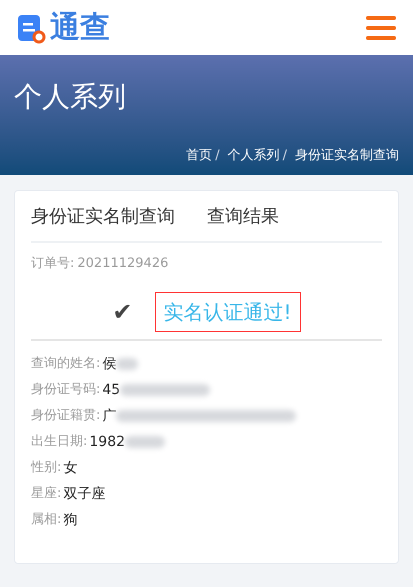 The width and height of the screenshot is (413, 587). I want to click on field-value: 女, so click(70, 468).